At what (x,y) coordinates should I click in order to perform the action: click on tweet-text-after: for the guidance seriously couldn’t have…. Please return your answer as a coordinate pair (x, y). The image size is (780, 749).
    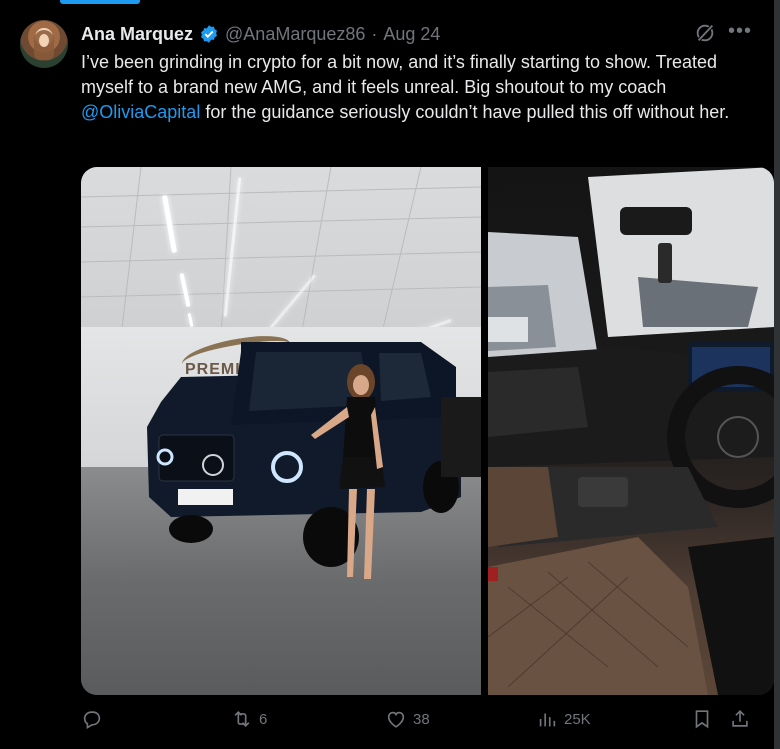
    Looking at the image, I should click on (465, 112).